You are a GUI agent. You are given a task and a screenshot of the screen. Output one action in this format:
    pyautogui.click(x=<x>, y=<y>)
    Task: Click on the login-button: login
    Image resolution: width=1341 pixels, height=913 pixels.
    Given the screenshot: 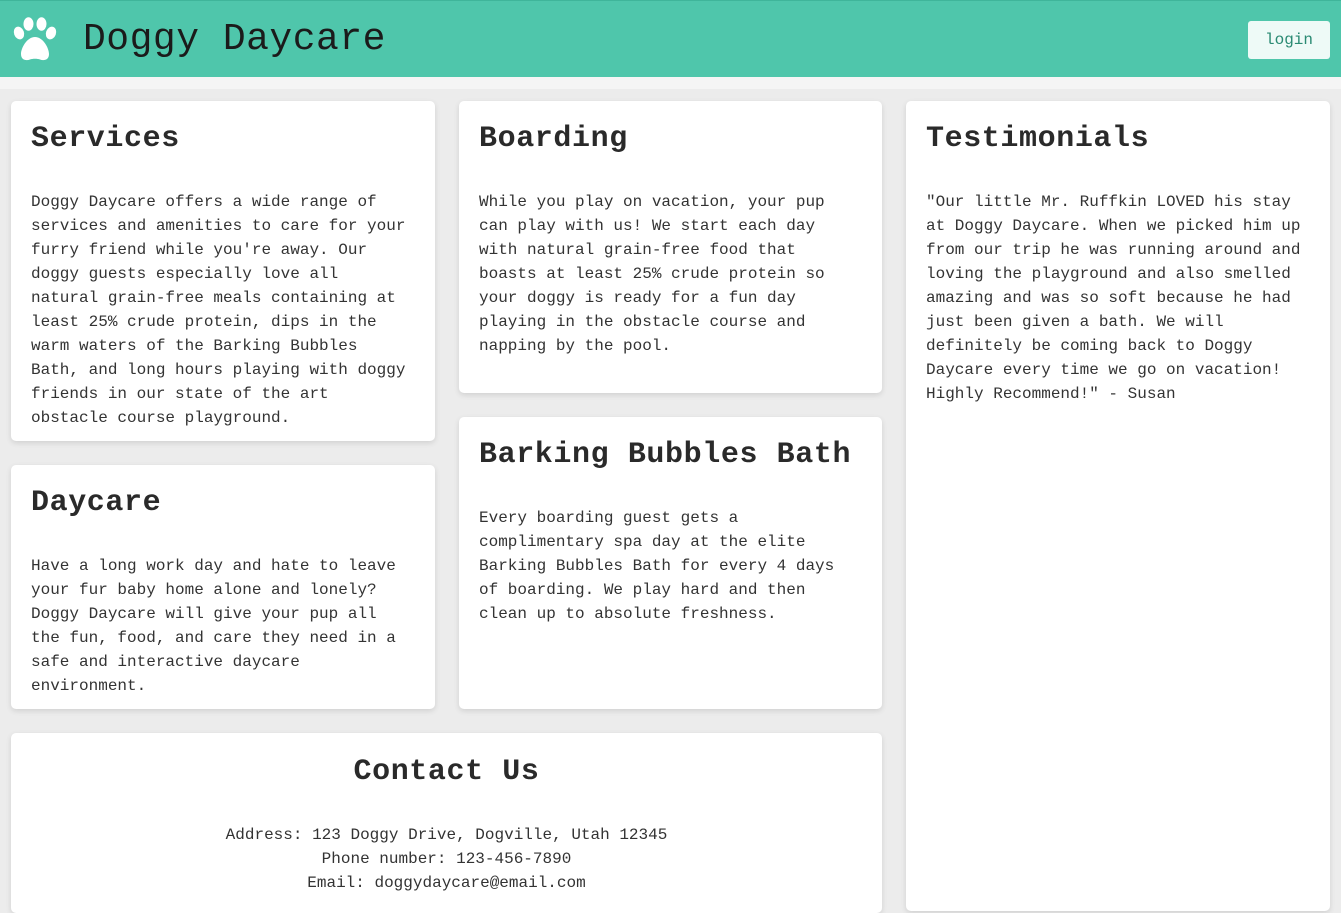 What is the action you would take?
    pyautogui.click(x=1289, y=40)
    